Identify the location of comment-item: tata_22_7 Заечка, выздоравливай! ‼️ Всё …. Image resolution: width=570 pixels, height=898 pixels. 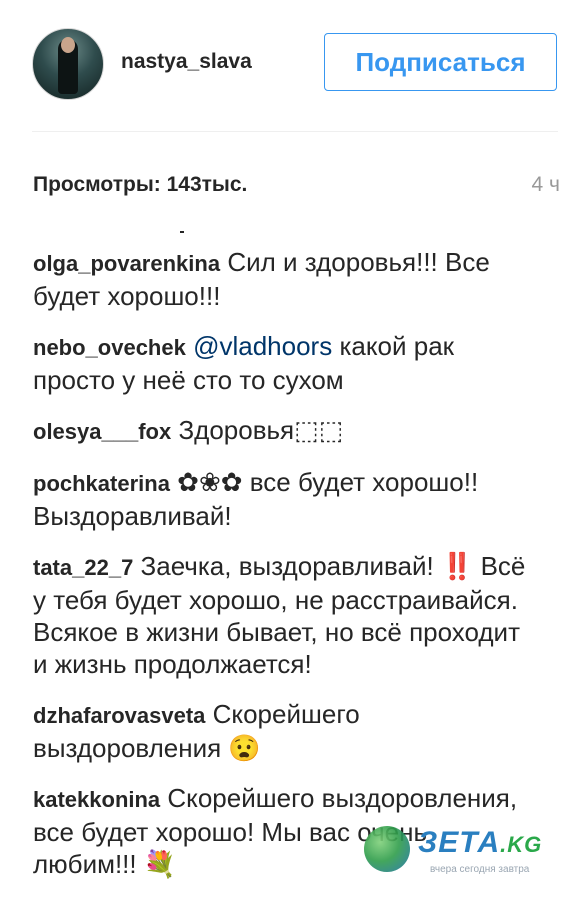
(283, 615).